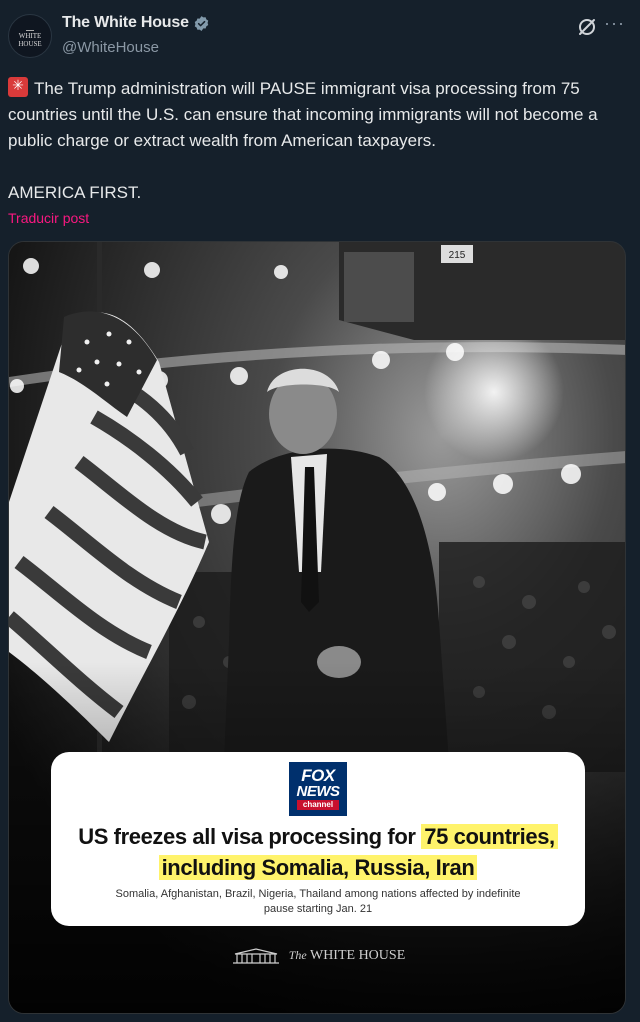 The image size is (640, 1022). What do you see at coordinates (318, 805) in the screenshot?
I see `fox-logo-line3: channel` at bounding box center [318, 805].